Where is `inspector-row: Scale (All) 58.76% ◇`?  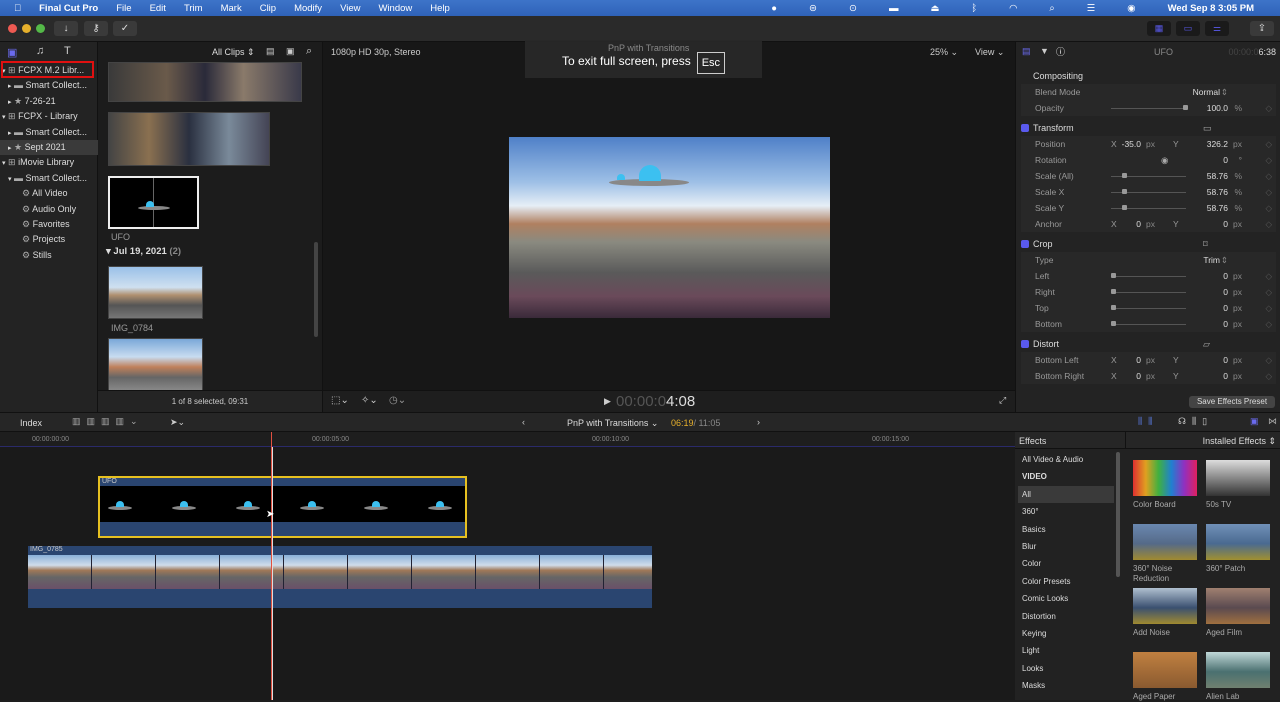
inspector-row: Scale (All) 58.76% ◇ is located at coordinates (1148, 176).